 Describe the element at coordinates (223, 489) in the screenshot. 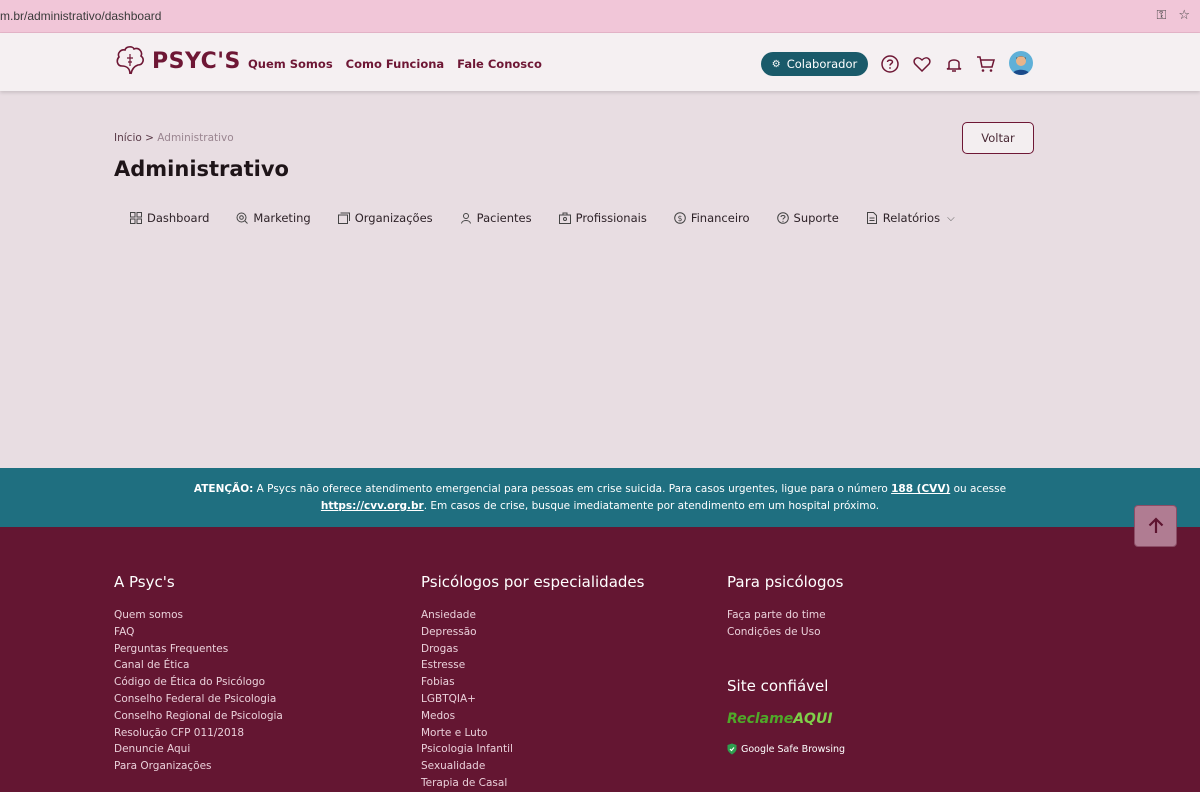

I see `warning-label: ATENÇÃO:` at that location.